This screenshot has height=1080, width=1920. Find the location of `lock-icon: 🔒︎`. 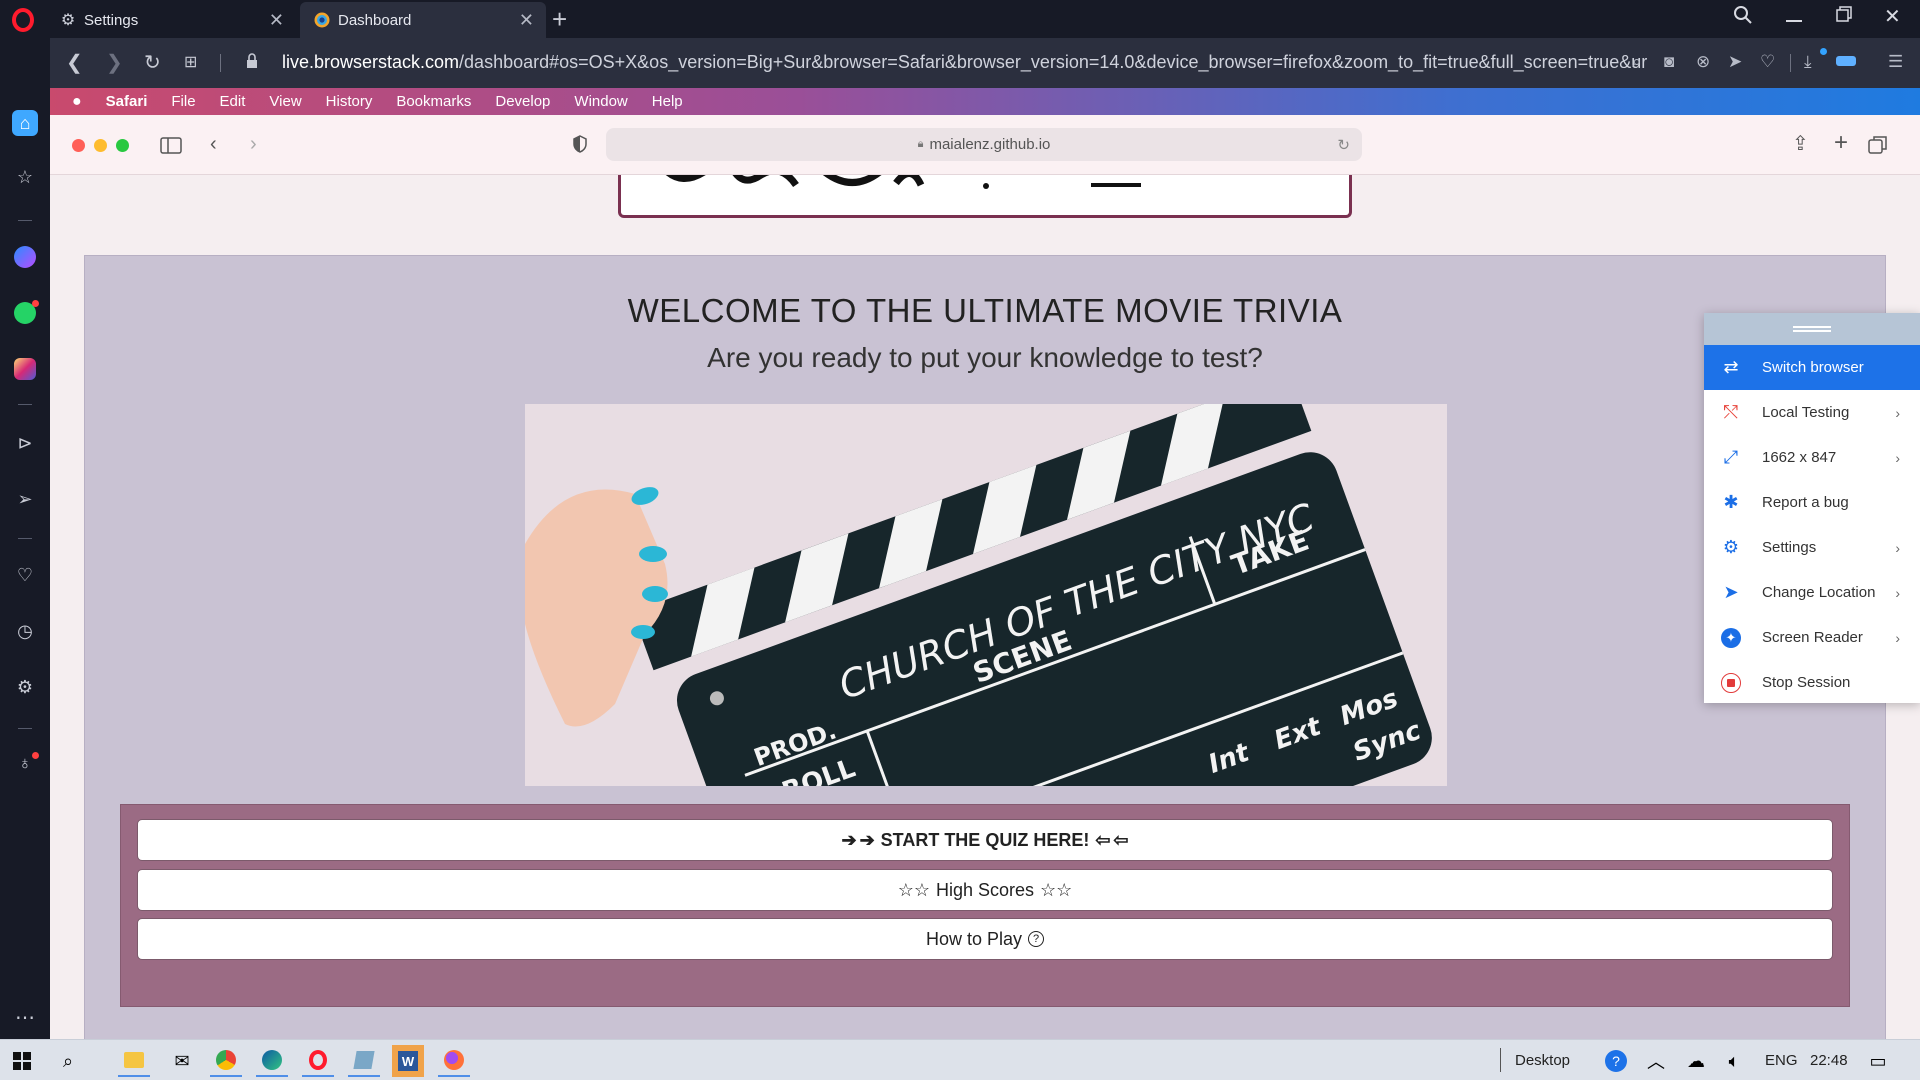

lock-icon: 🔒︎ is located at coordinates (920, 144).